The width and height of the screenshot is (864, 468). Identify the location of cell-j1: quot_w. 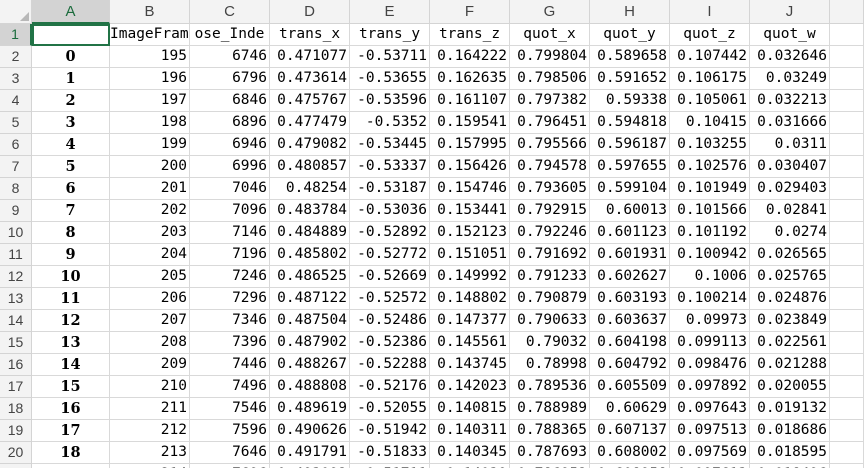
(790, 35).